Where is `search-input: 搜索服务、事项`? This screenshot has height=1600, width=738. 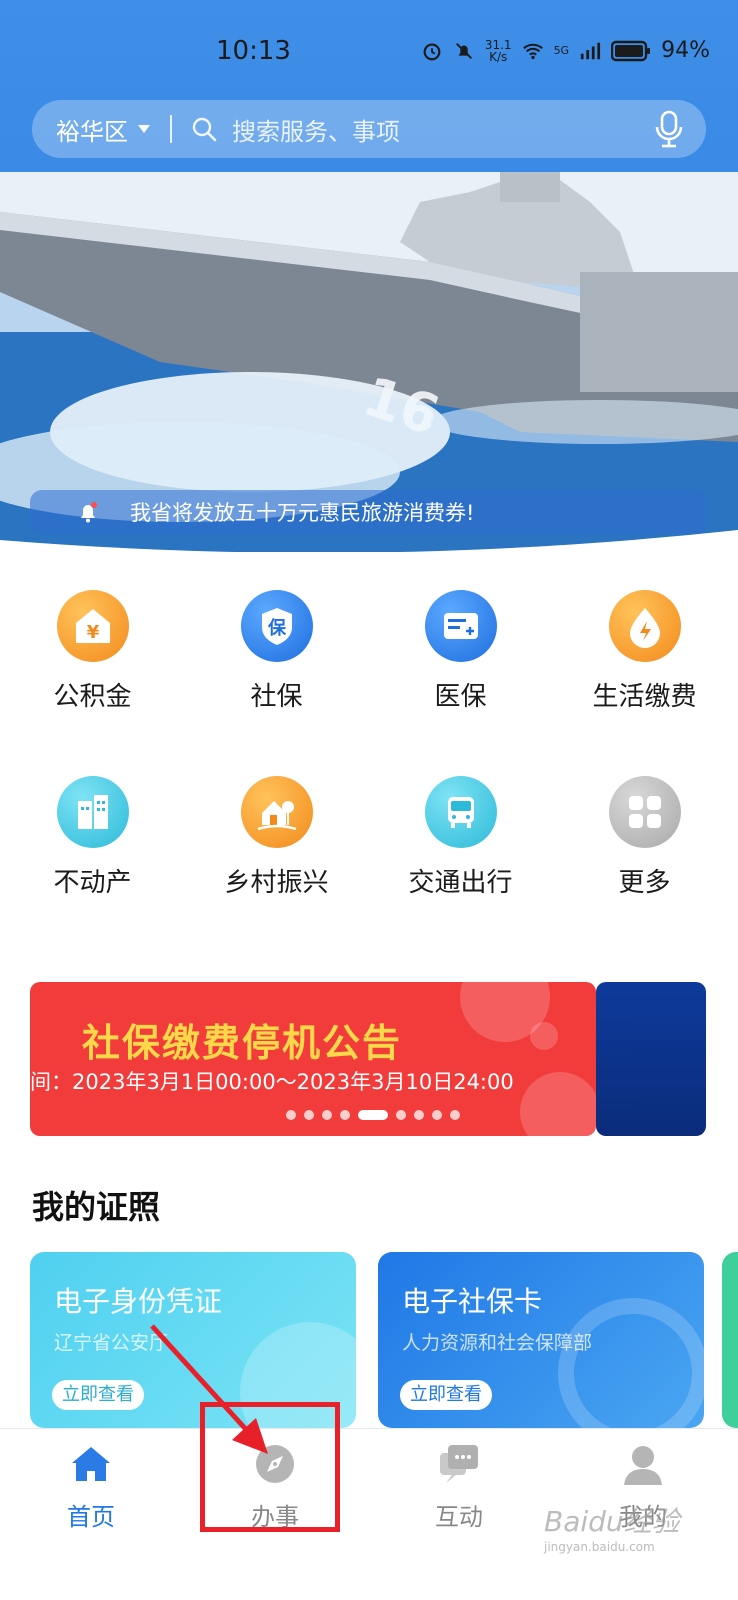 search-input: 搜索服务、事项 is located at coordinates (316, 129).